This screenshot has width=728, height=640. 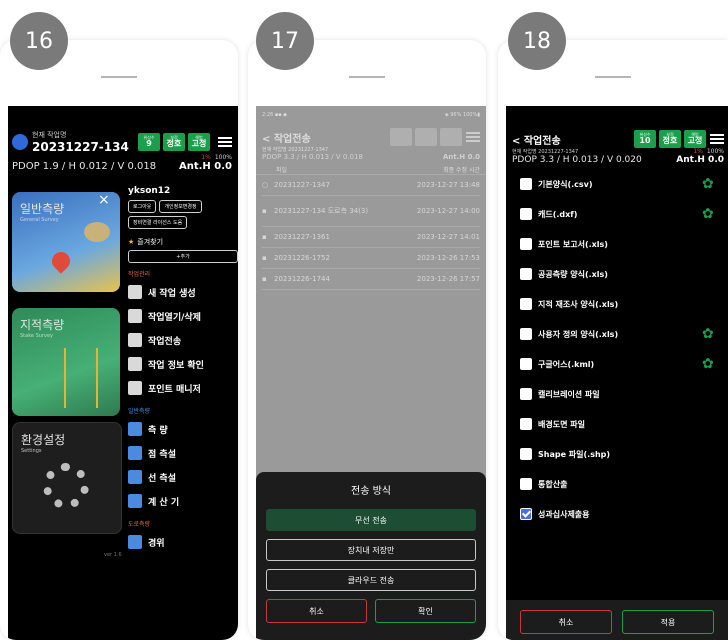 What do you see at coordinates (617, 514) in the screenshot?
I see `option-result-submission: 성과십사제출용` at bounding box center [617, 514].